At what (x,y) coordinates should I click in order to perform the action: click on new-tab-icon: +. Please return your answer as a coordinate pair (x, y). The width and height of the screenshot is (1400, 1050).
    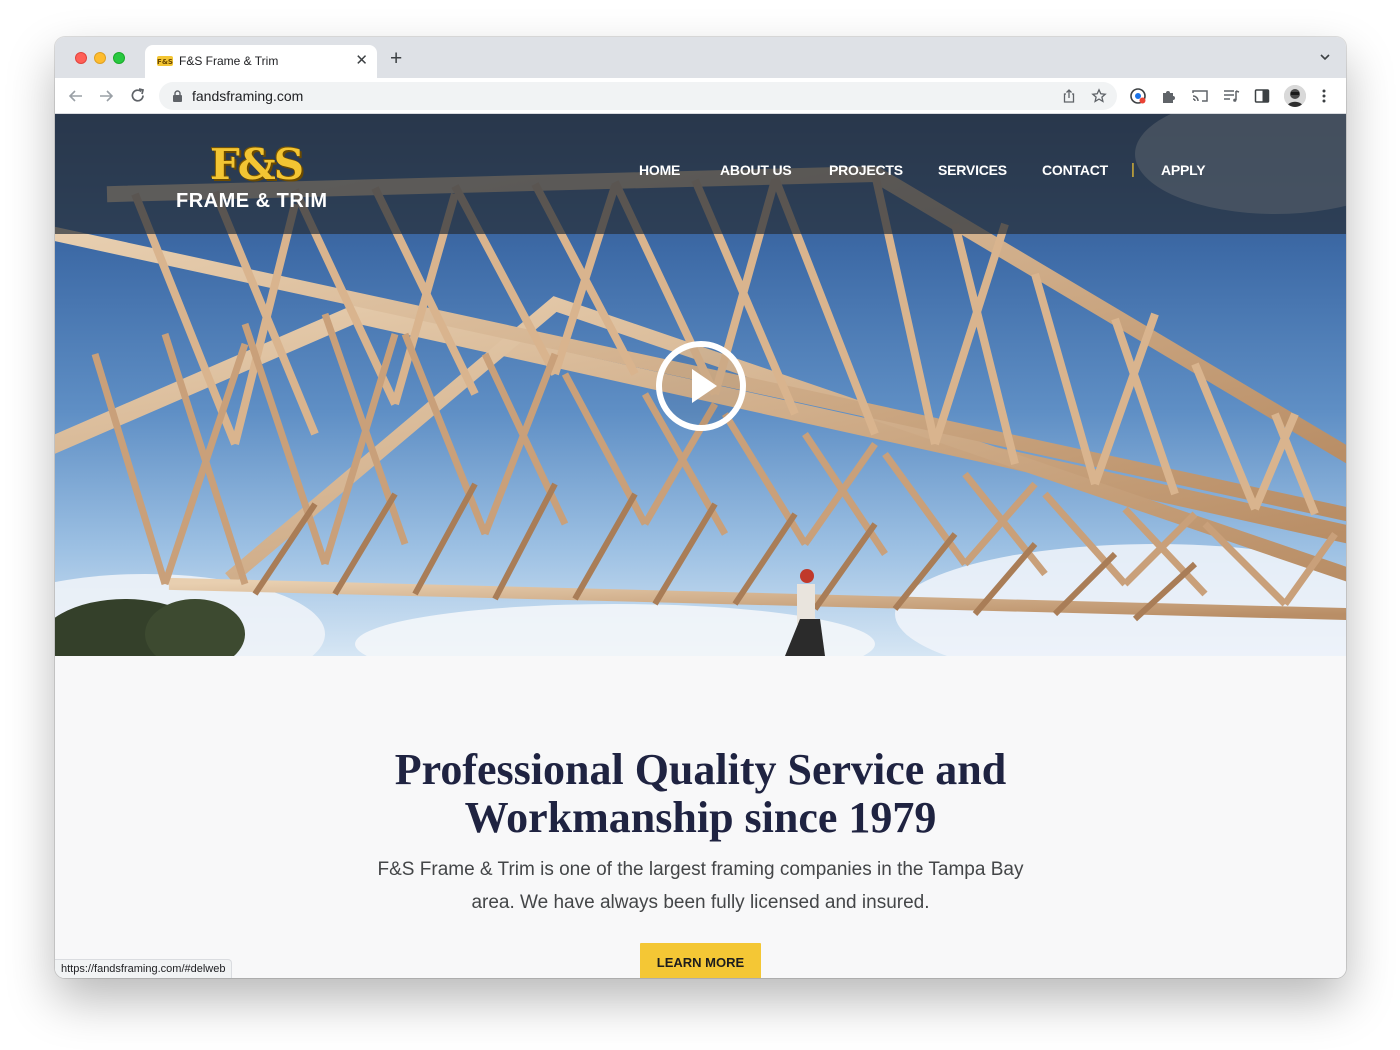
    Looking at the image, I should click on (396, 59).